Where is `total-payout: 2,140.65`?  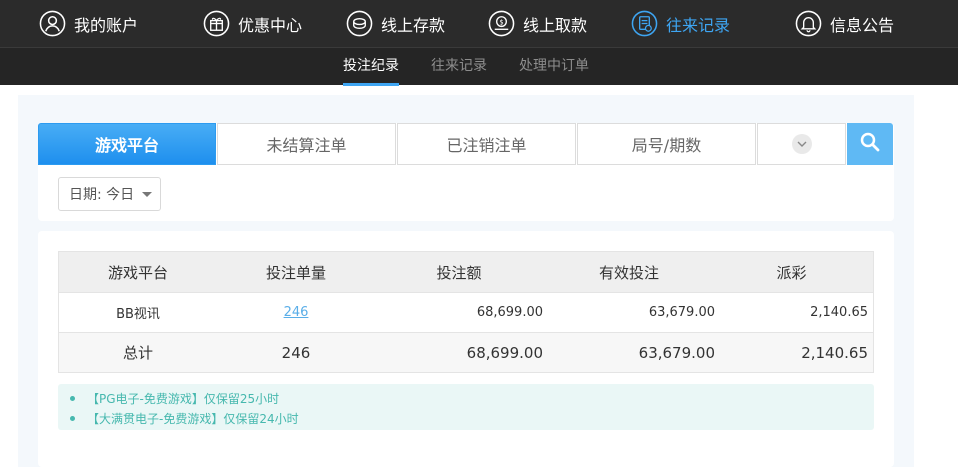 total-payout: 2,140.65 is located at coordinates (834, 352).